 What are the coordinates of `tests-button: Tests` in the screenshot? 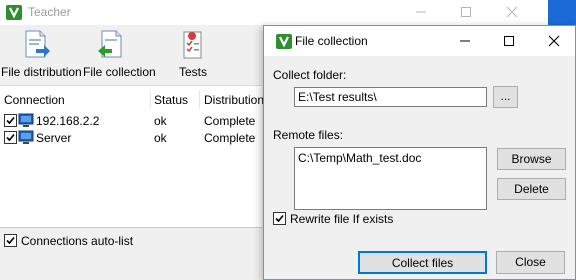 It's located at (194, 55).